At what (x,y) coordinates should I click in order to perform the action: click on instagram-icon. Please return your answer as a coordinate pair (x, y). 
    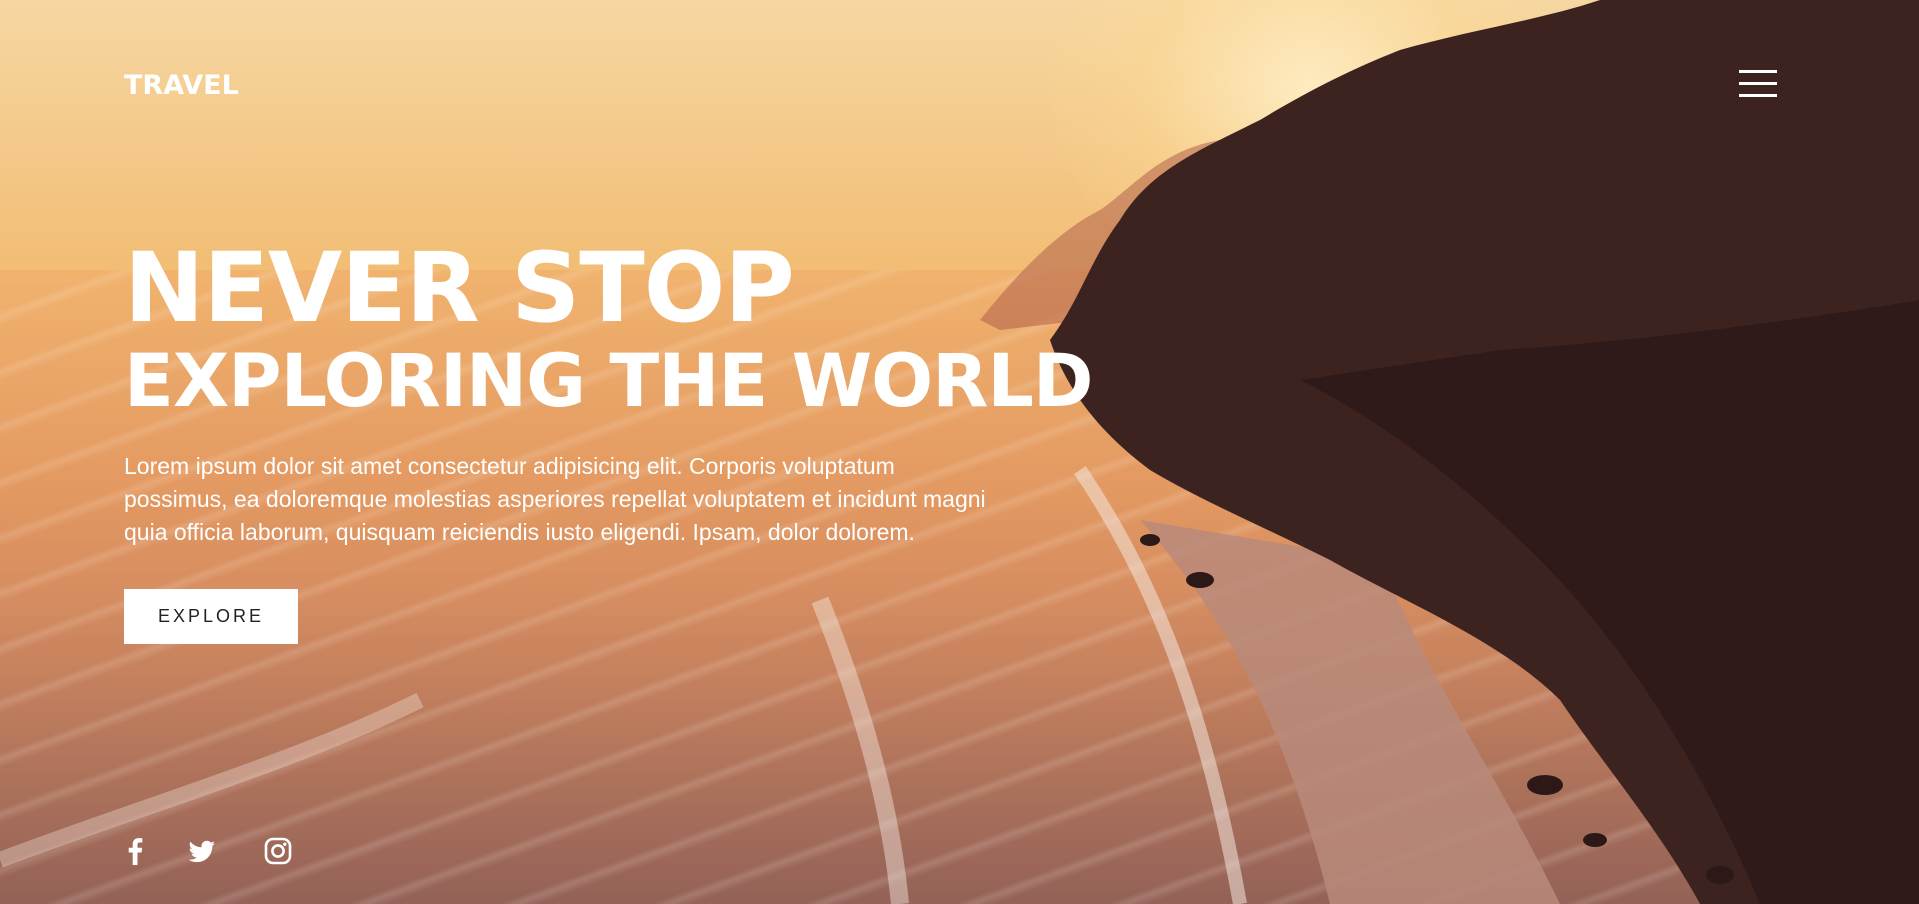
    Looking at the image, I should click on (278, 853).